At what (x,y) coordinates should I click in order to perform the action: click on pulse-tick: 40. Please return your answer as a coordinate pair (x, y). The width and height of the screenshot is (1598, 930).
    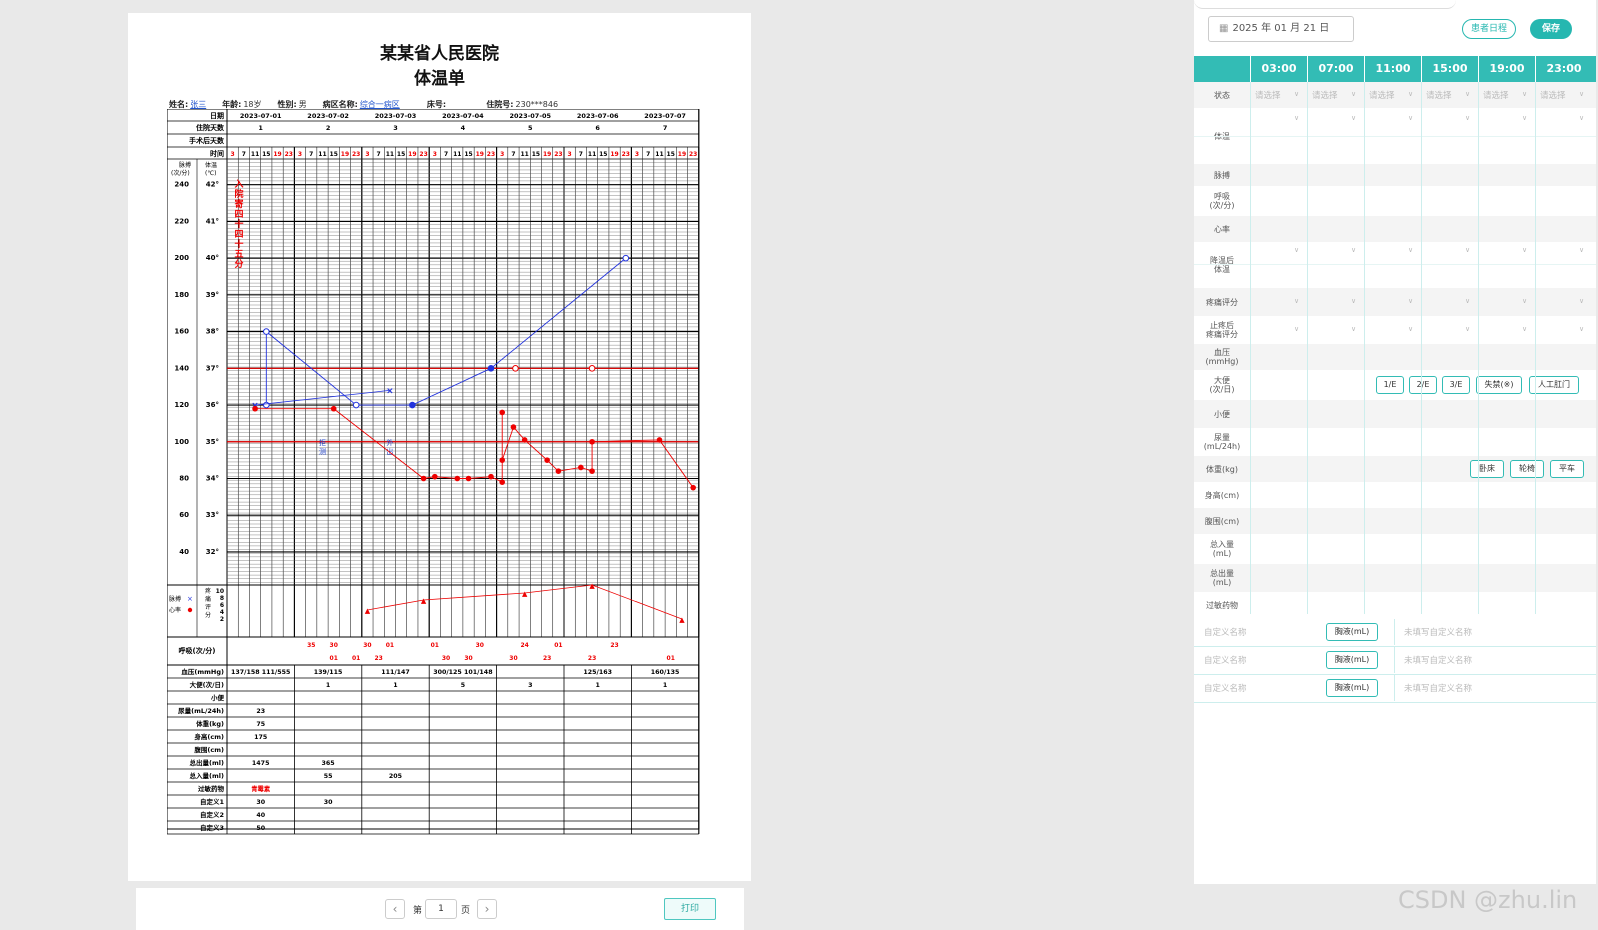
    Looking at the image, I should click on (184, 552).